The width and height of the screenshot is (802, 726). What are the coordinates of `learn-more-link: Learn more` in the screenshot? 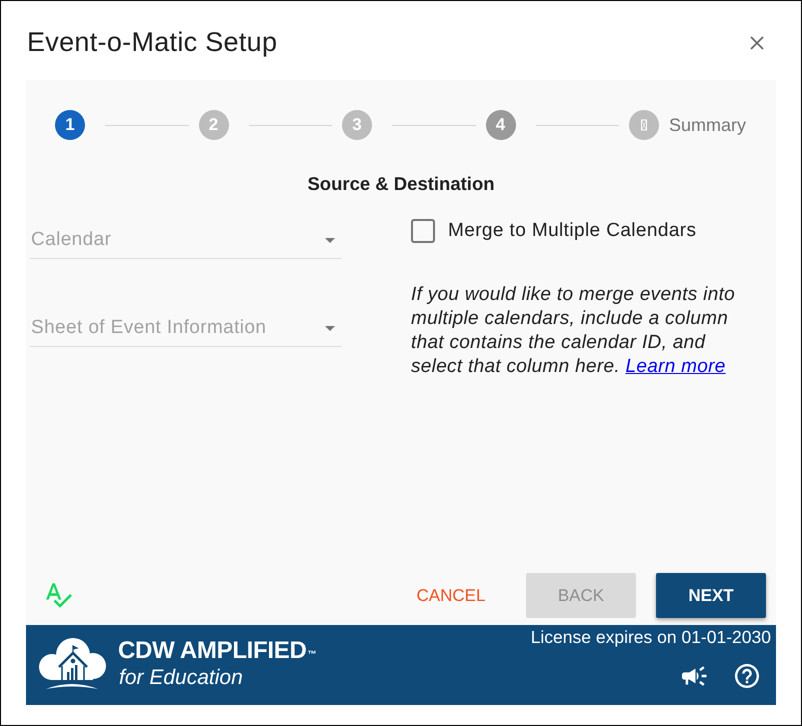 It's located at (676, 366).